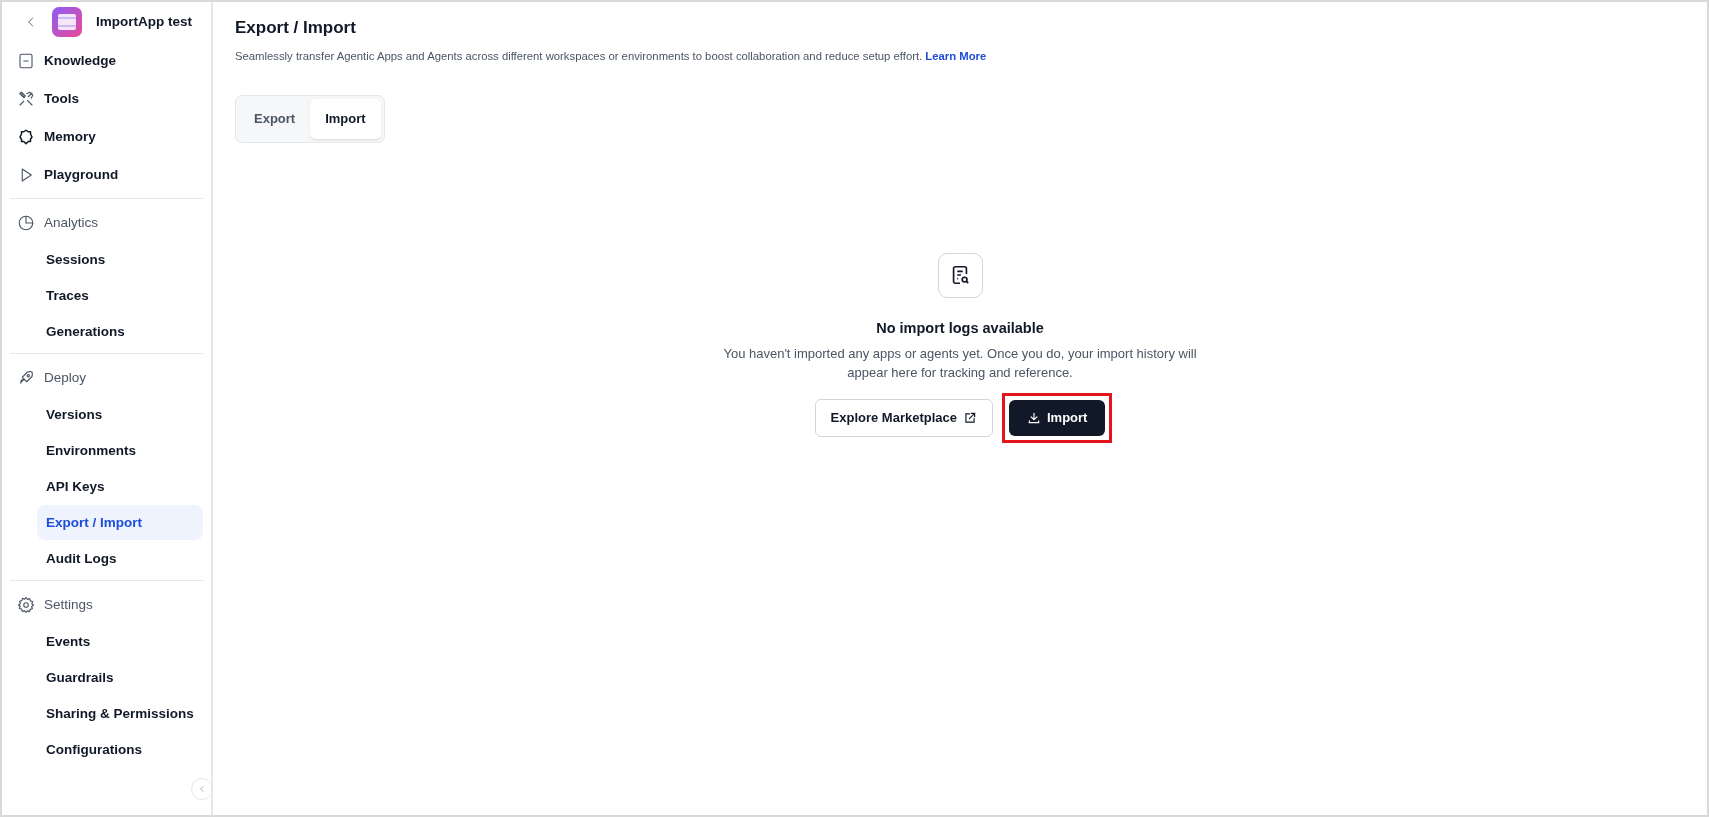 The width and height of the screenshot is (1709, 817). Describe the element at coordinates (345, 119) in the screenshot. I see `tab: Import` at that location.